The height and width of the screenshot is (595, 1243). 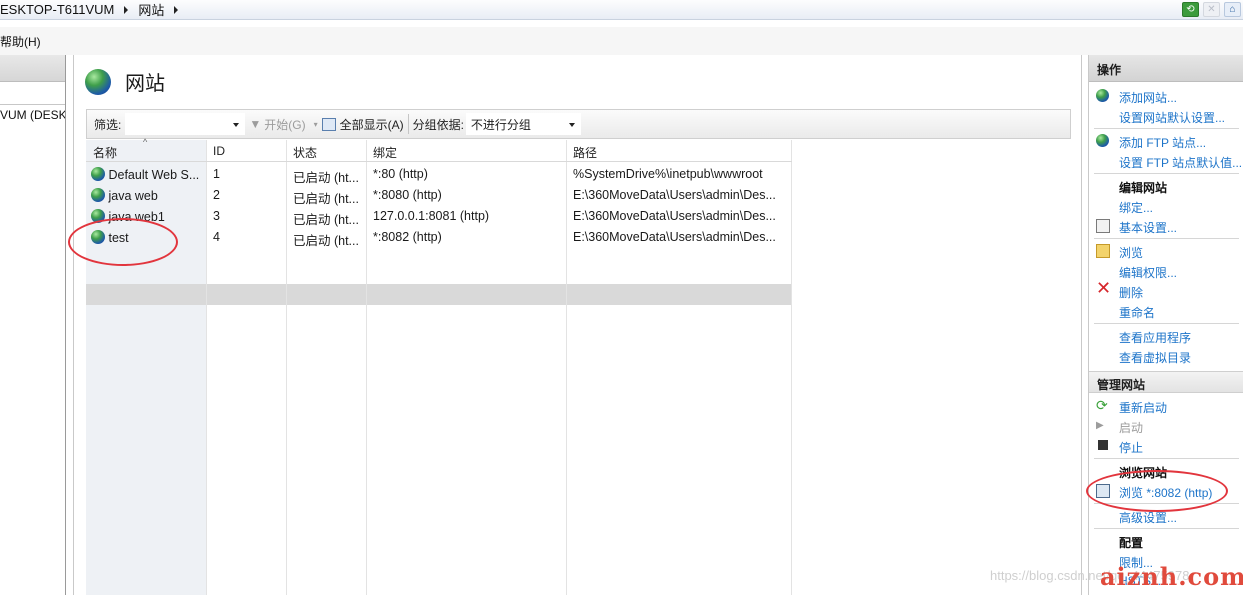 I want to click on address-toolbar: ⟲ ✕ ⌂, so click(x=1212, y=9).